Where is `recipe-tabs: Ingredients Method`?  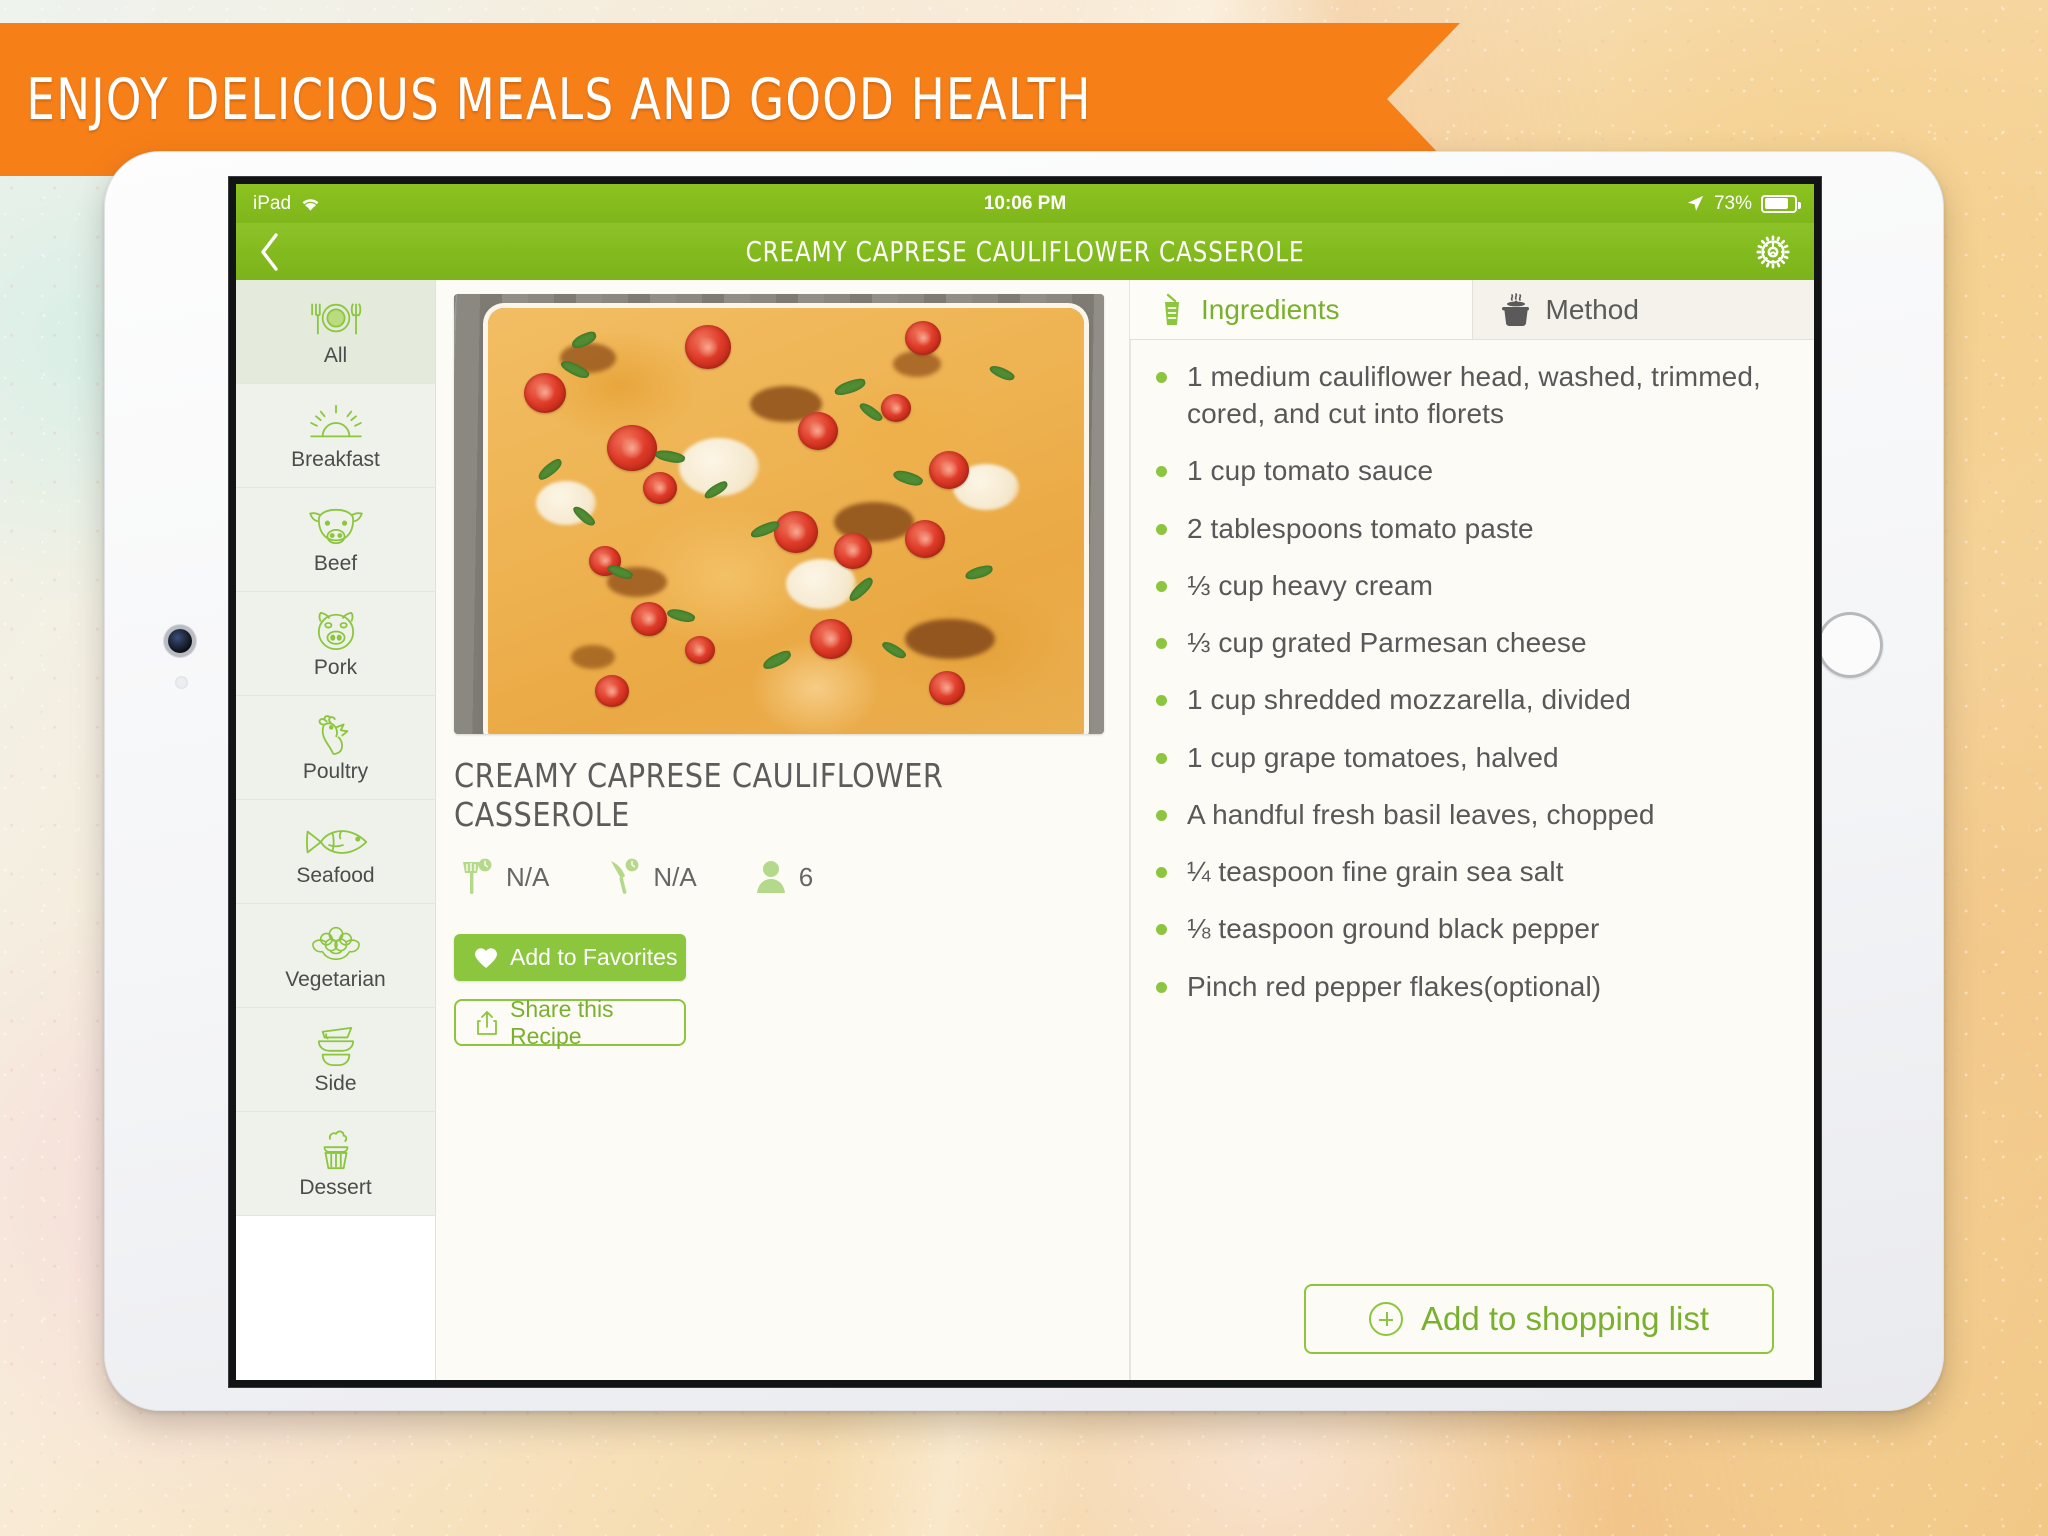
recipe-tabs: Ingredients Method is located at coordinates (1472, 310).